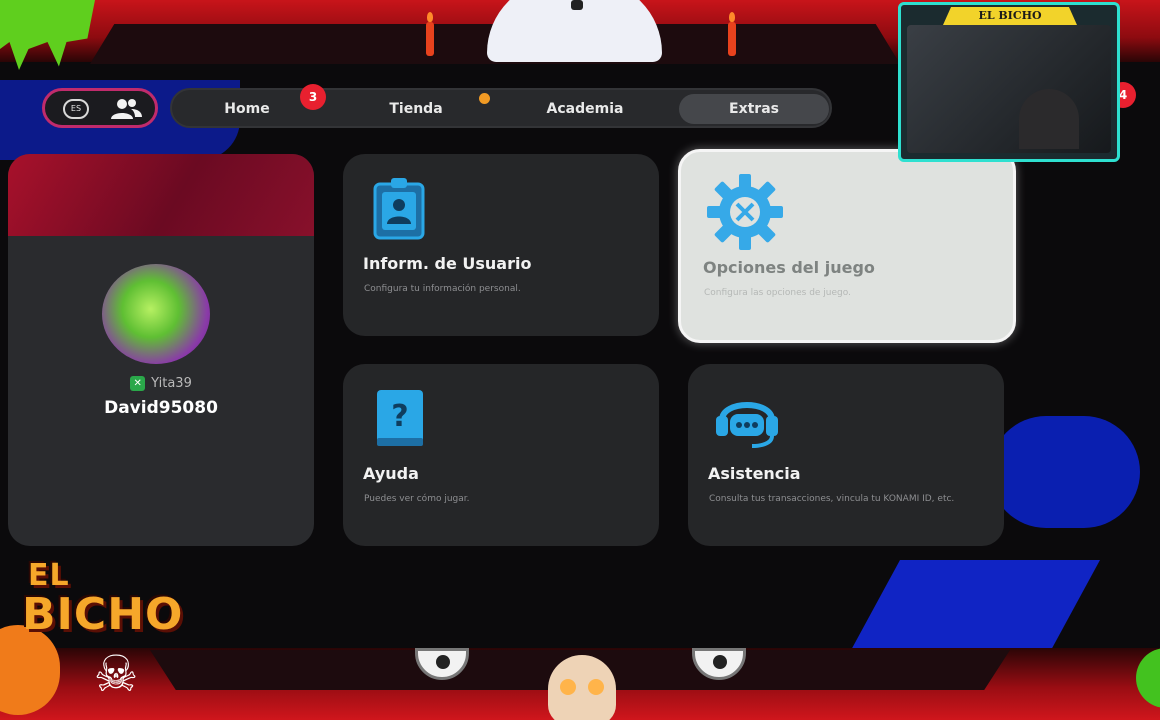 This screenshot has height=720, width=1160. I want to click on jolly-roger-icon: ☠, so click(116, 674).